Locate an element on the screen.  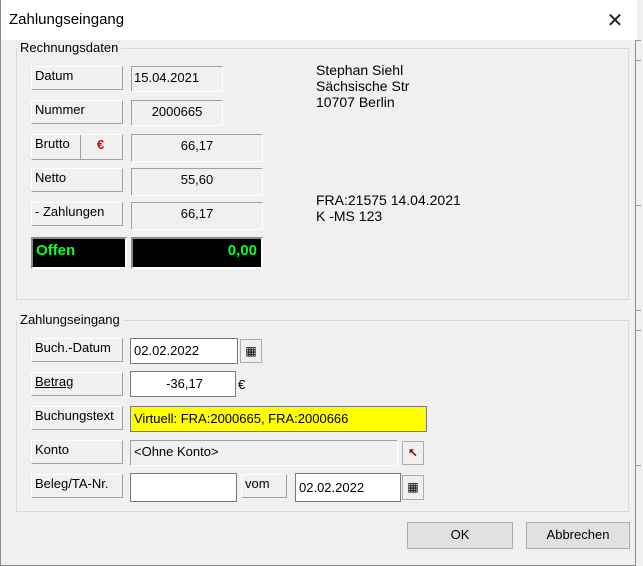
zahlungen-value: 66,17 is located at coordinates (197, 216).